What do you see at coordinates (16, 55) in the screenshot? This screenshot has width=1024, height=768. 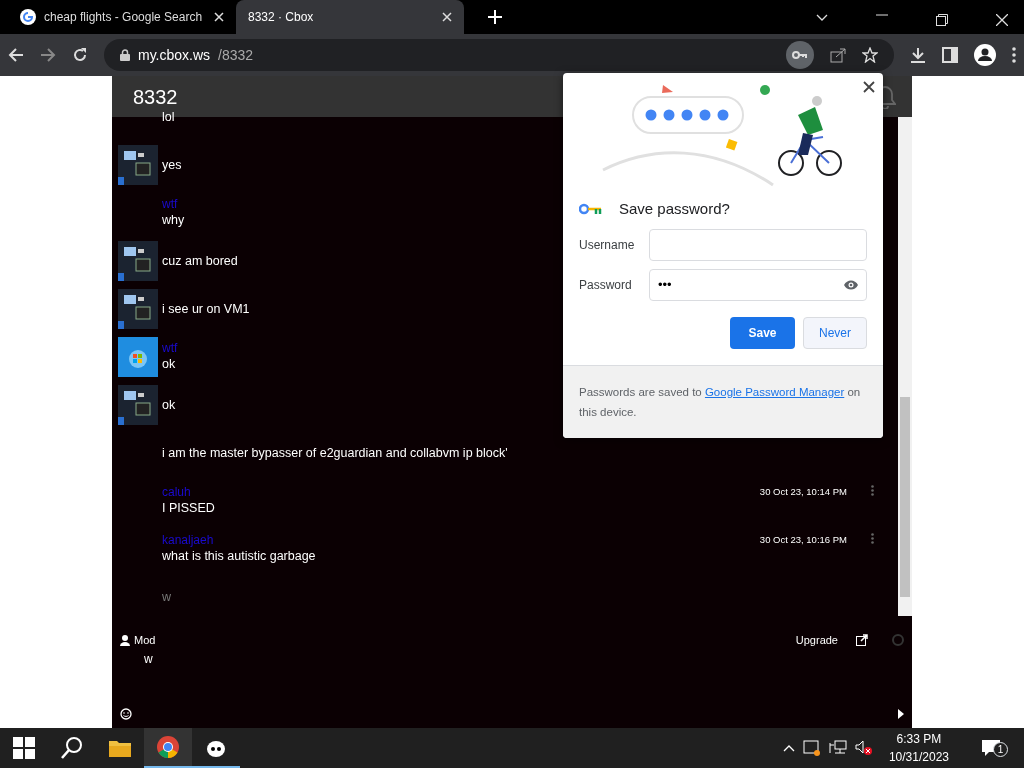 I see `back-icon` at bounding box center [16, 55].